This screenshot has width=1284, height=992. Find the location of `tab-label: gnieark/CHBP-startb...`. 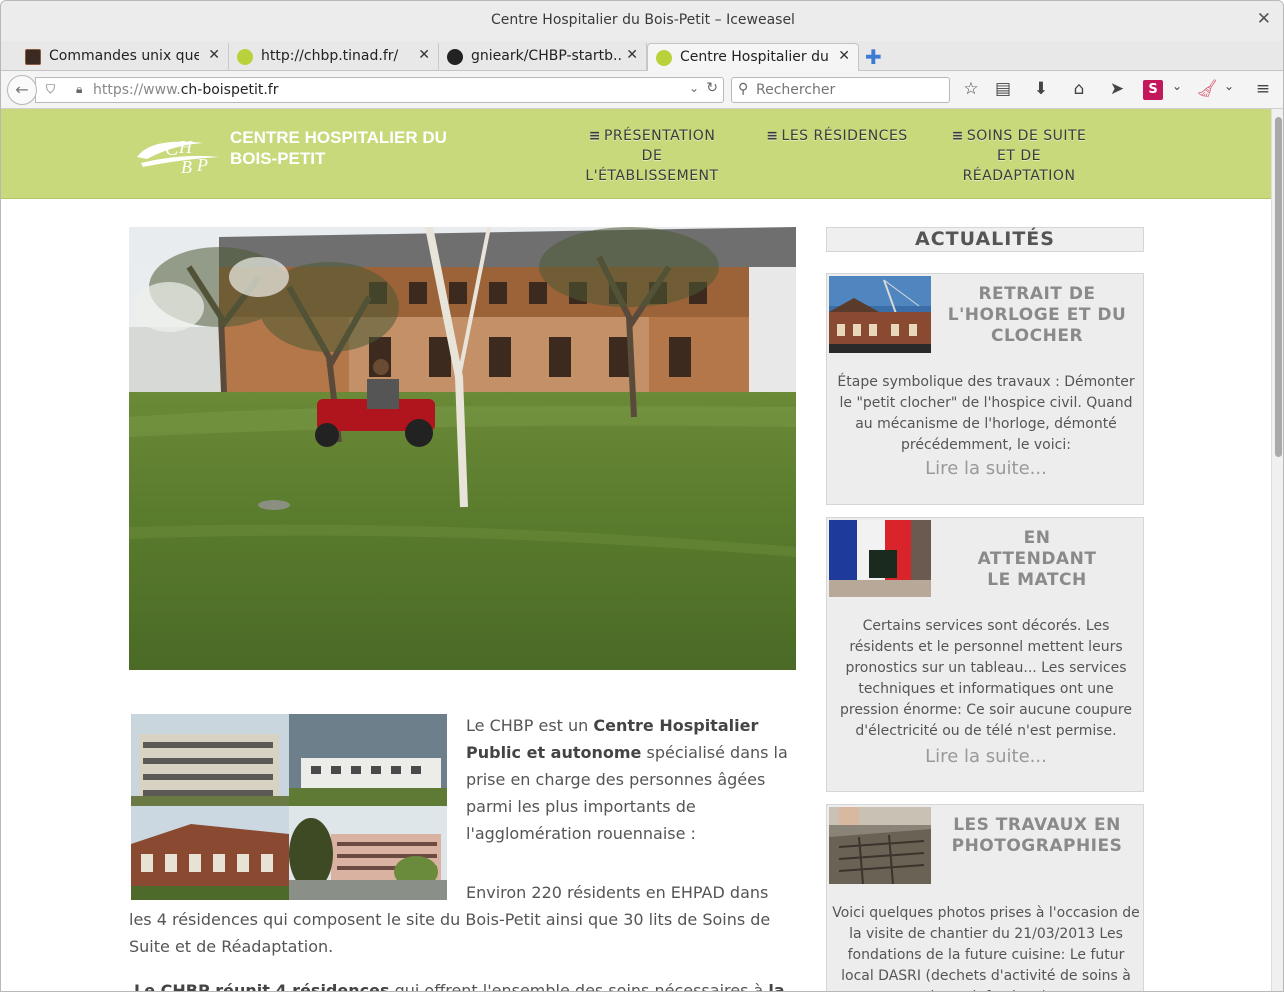

tab-label: gnieark/CHBP-startb... is located at coordinates (546, 56).